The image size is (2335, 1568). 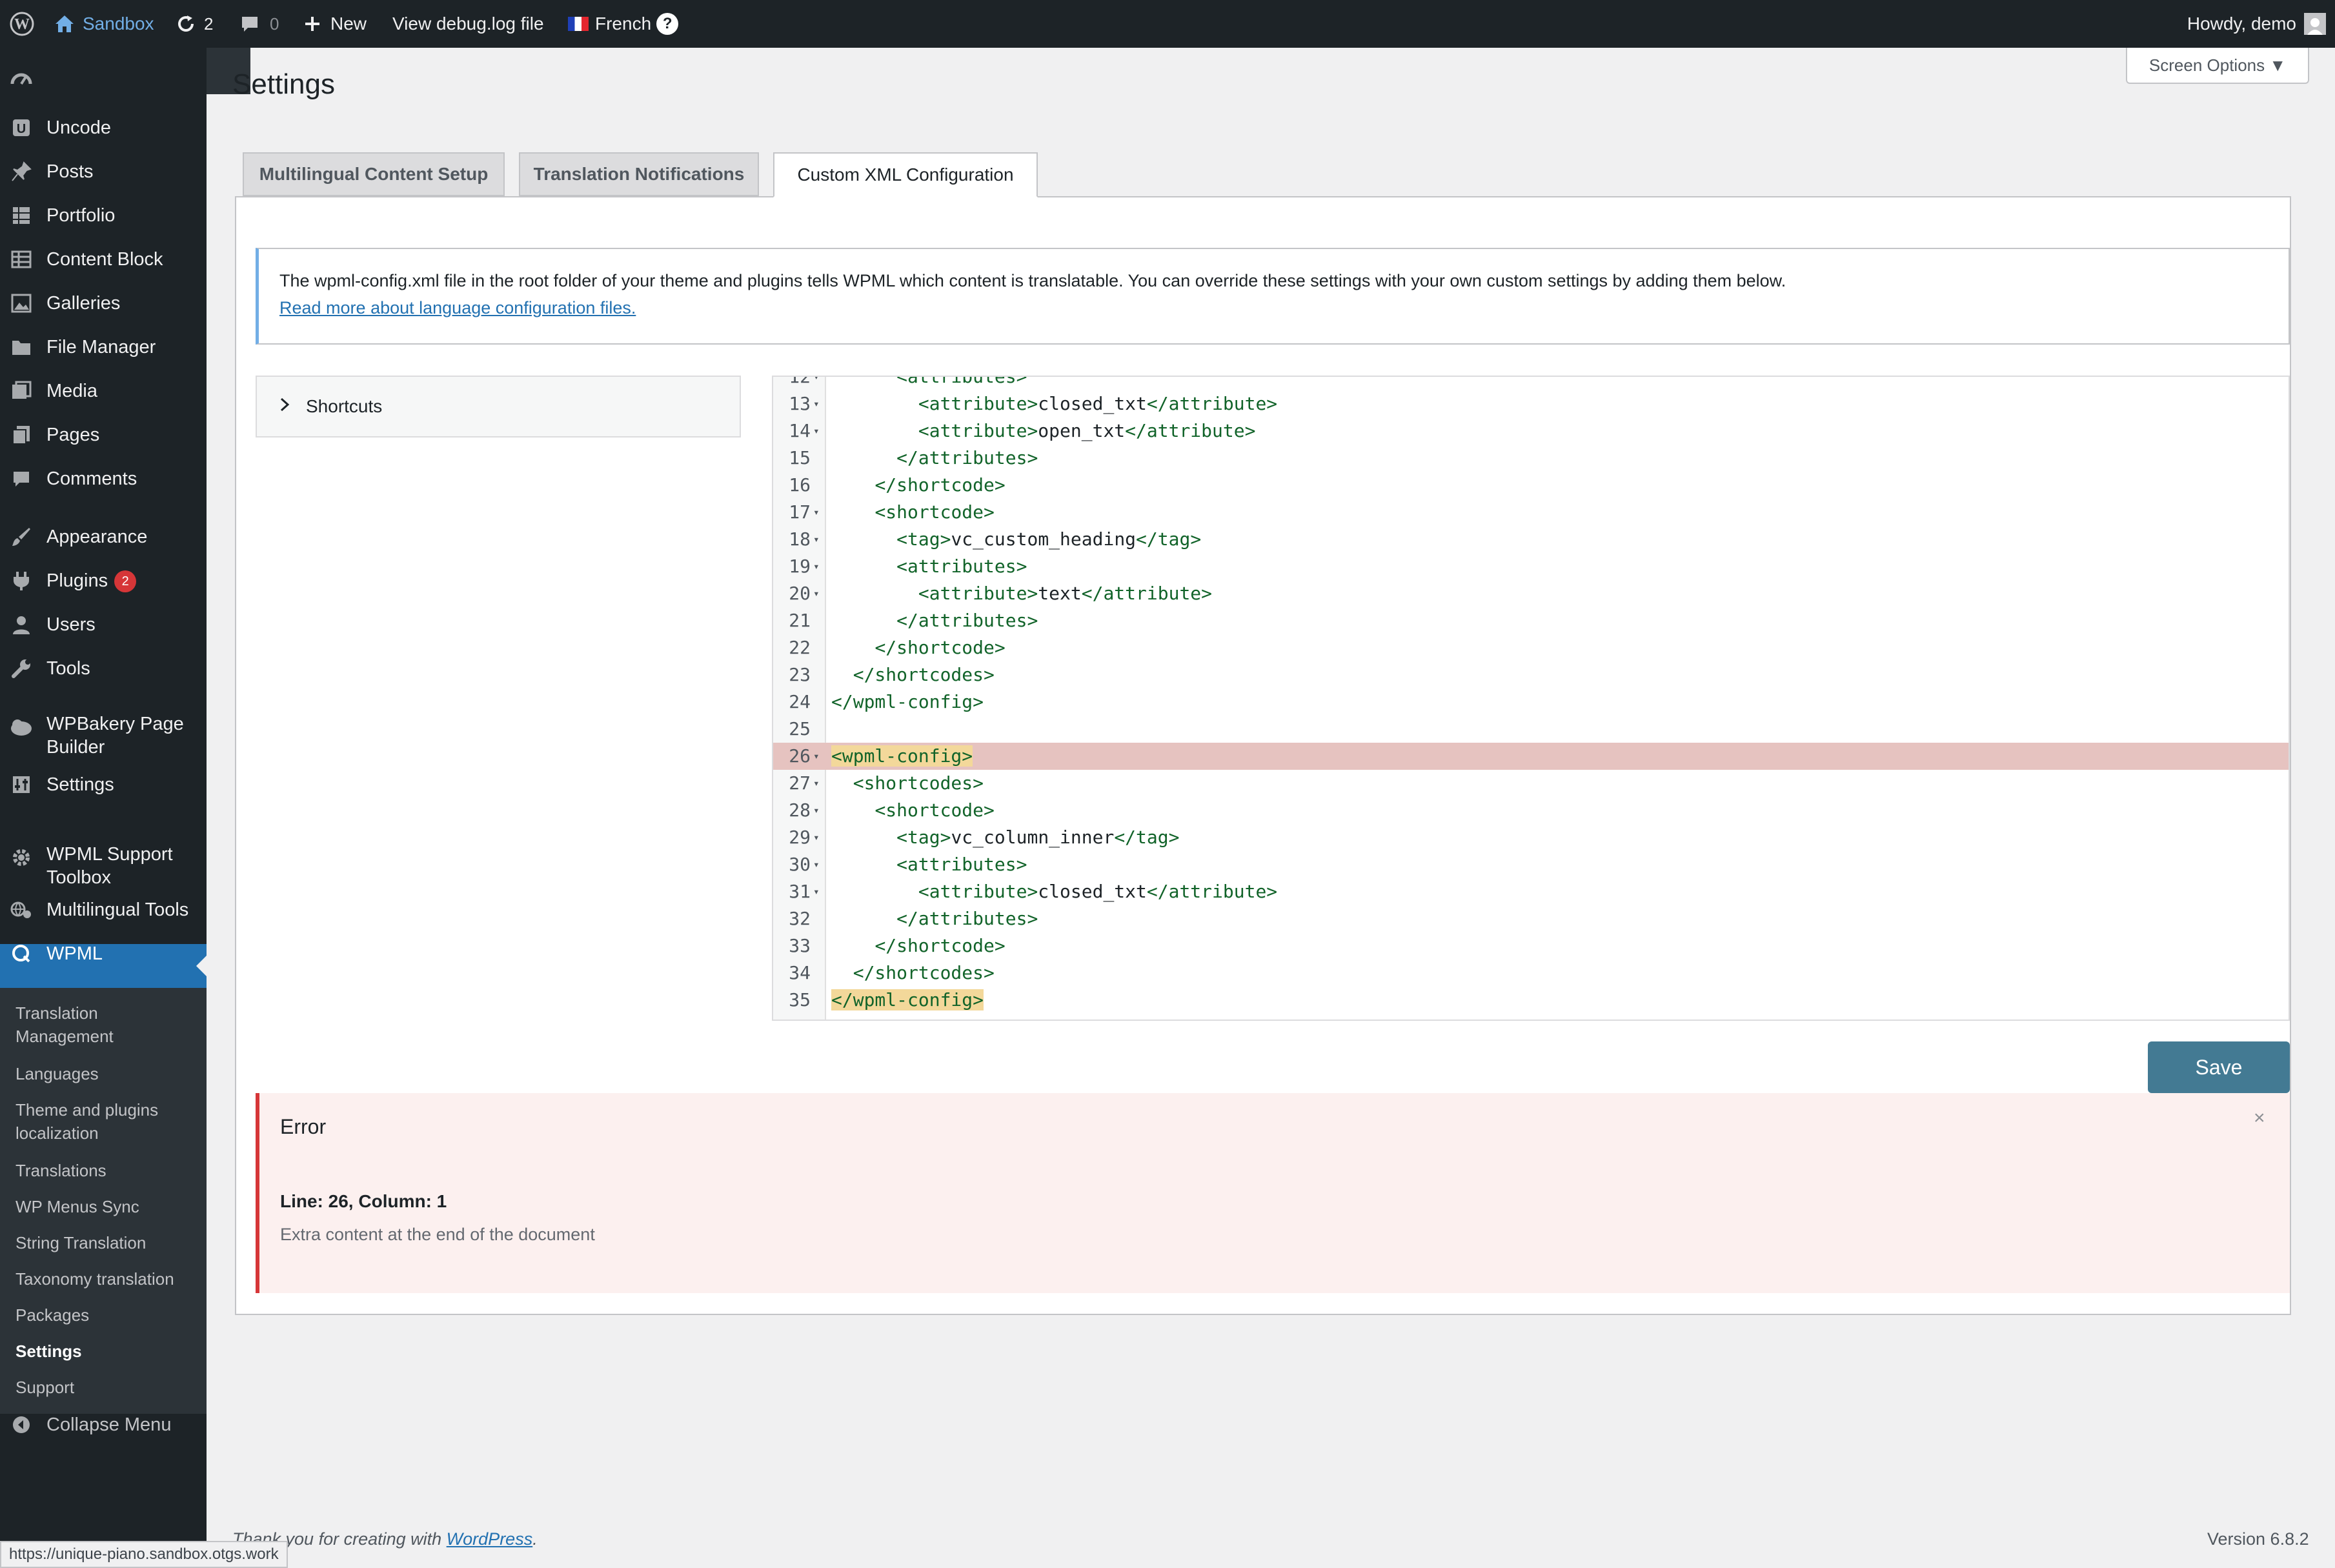 I want to click on save-button: Save, so click(x=2219, y=1067).